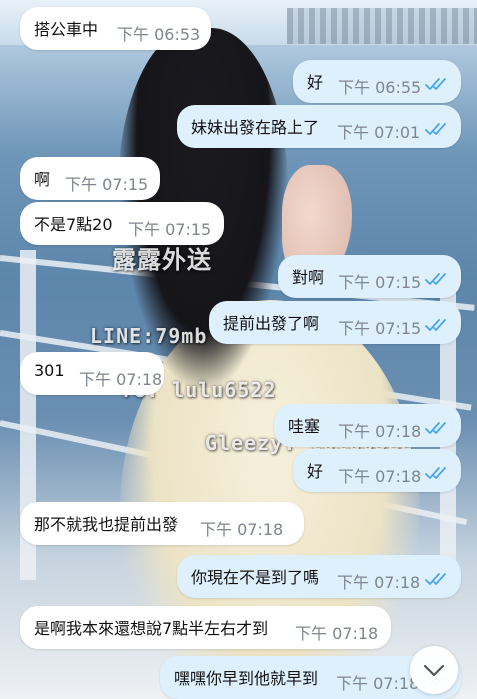 This screenshot has height=699, width=477. What do you see at coordinates (271, 323) in the screenshot?
I see `message-text: 提前出發了啊` at bounding box center [271, 323].